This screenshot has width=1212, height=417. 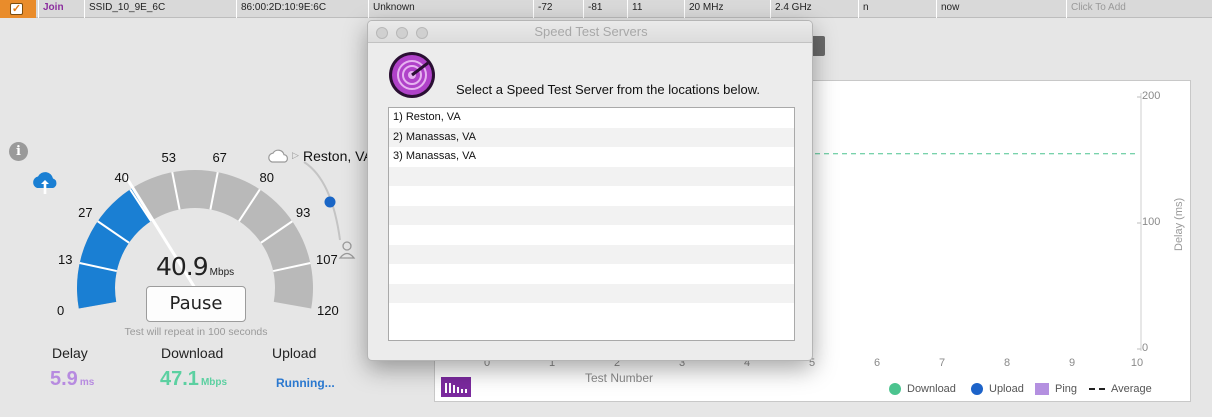 I want to click on download-value: 47.1 Mbps, so click(x=193, y=379).